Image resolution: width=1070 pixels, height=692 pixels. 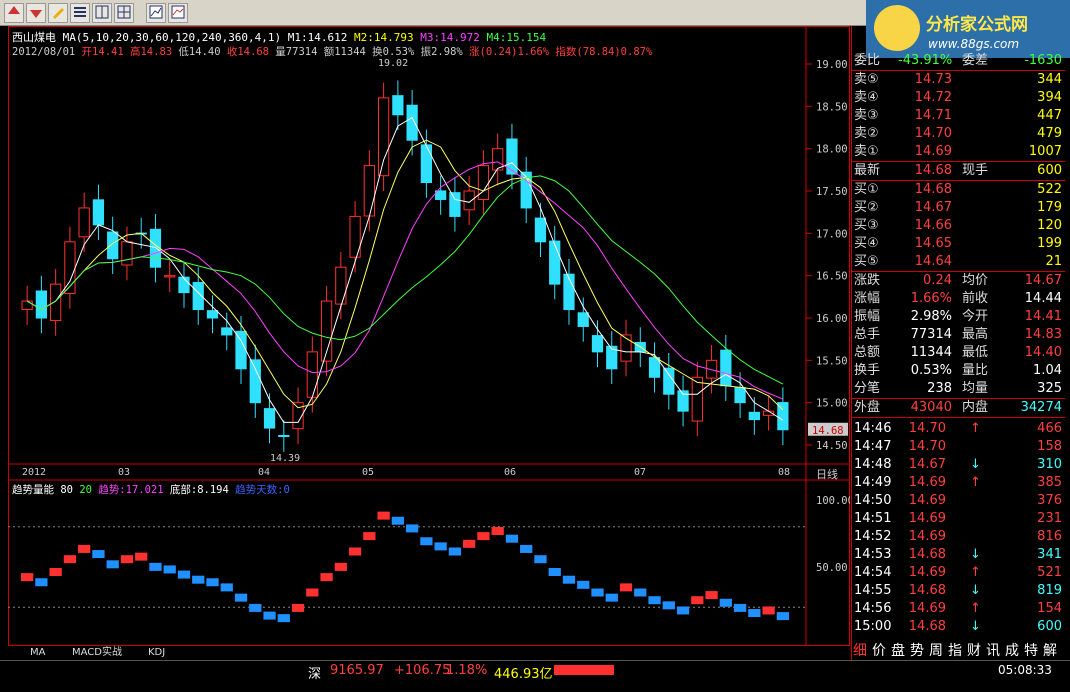 I want to click on tick-row: 14:48 14.67 ↓ 310, so click(x=958, y=465).